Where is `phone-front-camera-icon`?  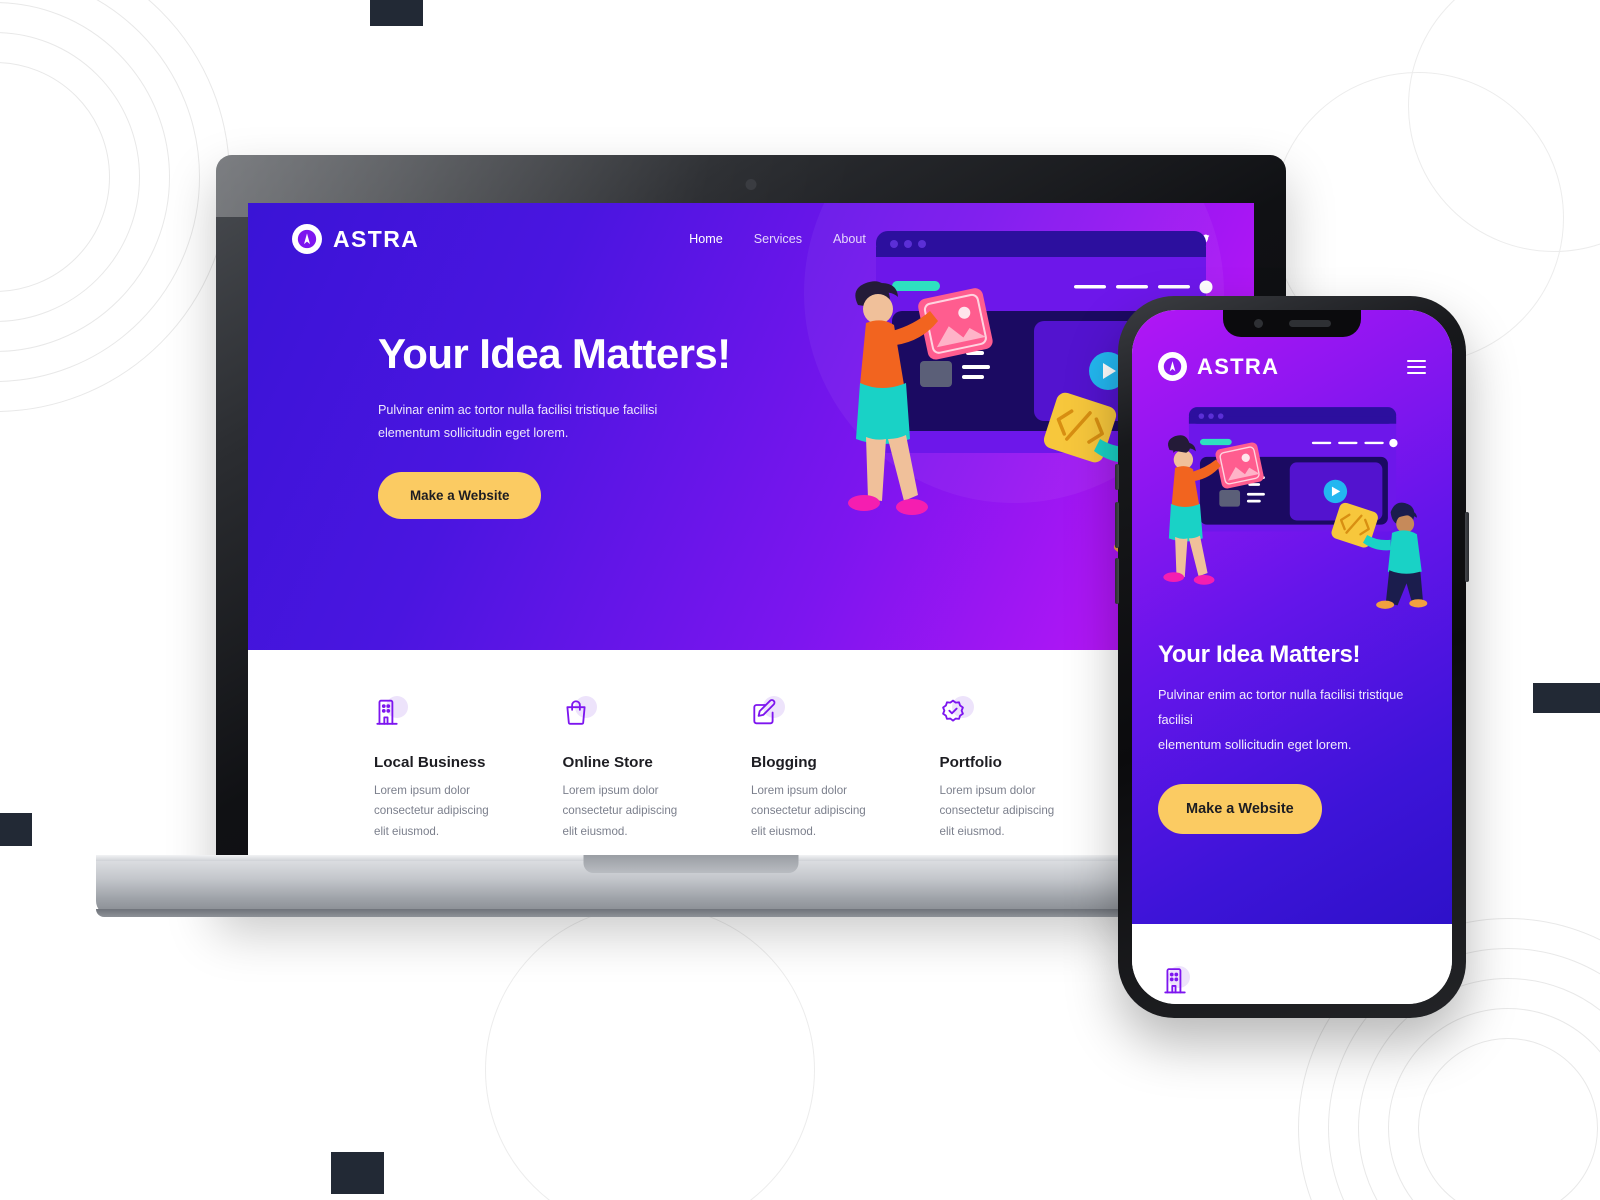
phone-front-camera-icon is located at coordinates (1258, 323).